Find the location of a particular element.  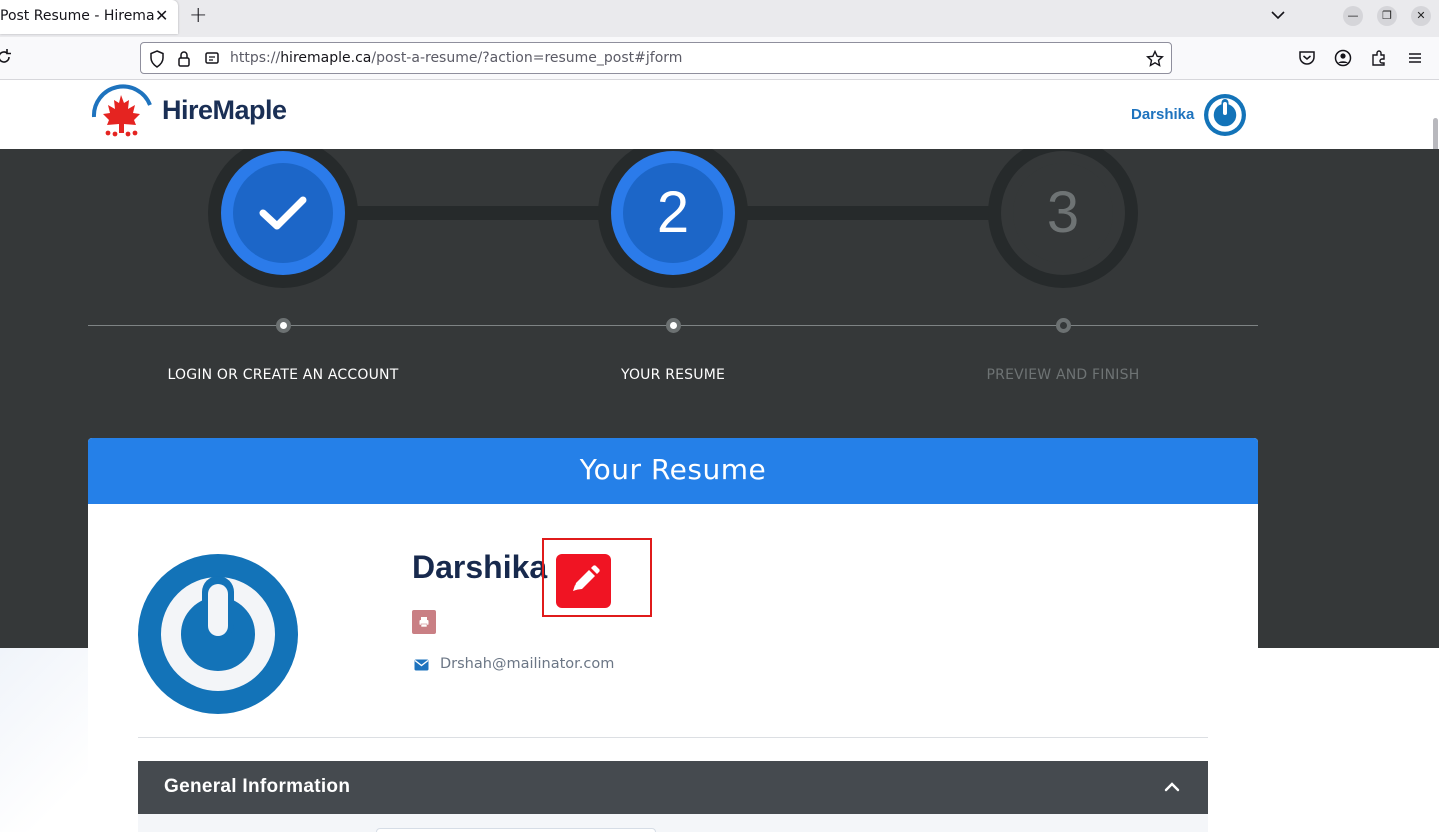

accordion-title: General Information is located at coordinates (257, 786).